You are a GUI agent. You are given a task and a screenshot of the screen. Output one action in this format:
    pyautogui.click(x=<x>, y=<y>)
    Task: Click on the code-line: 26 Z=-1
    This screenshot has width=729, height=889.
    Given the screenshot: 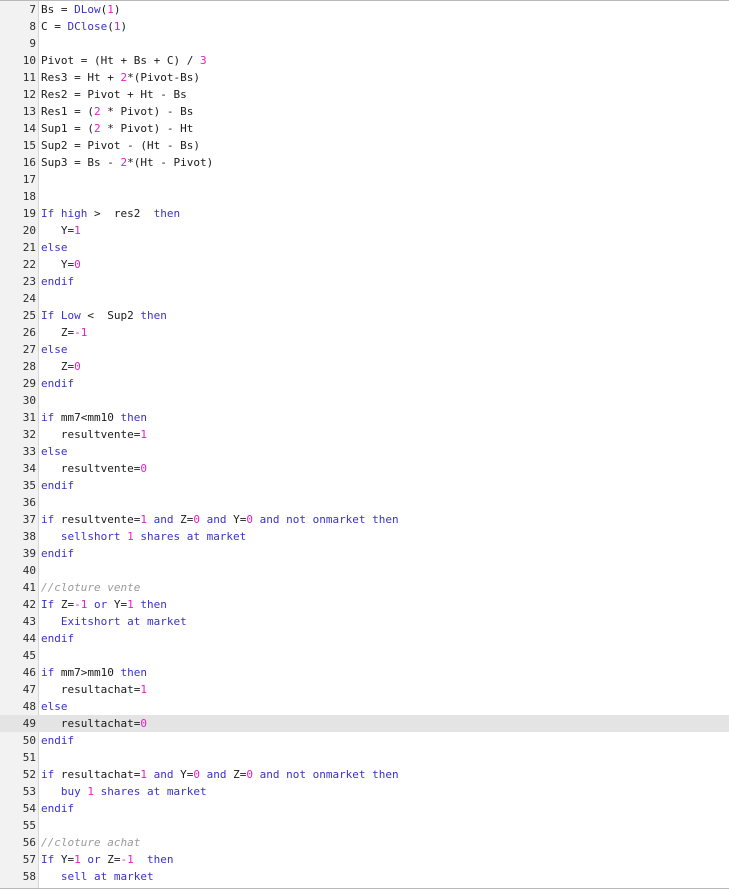 What is the action you would take?
    pyautogui.click(x=364, y=332)
    